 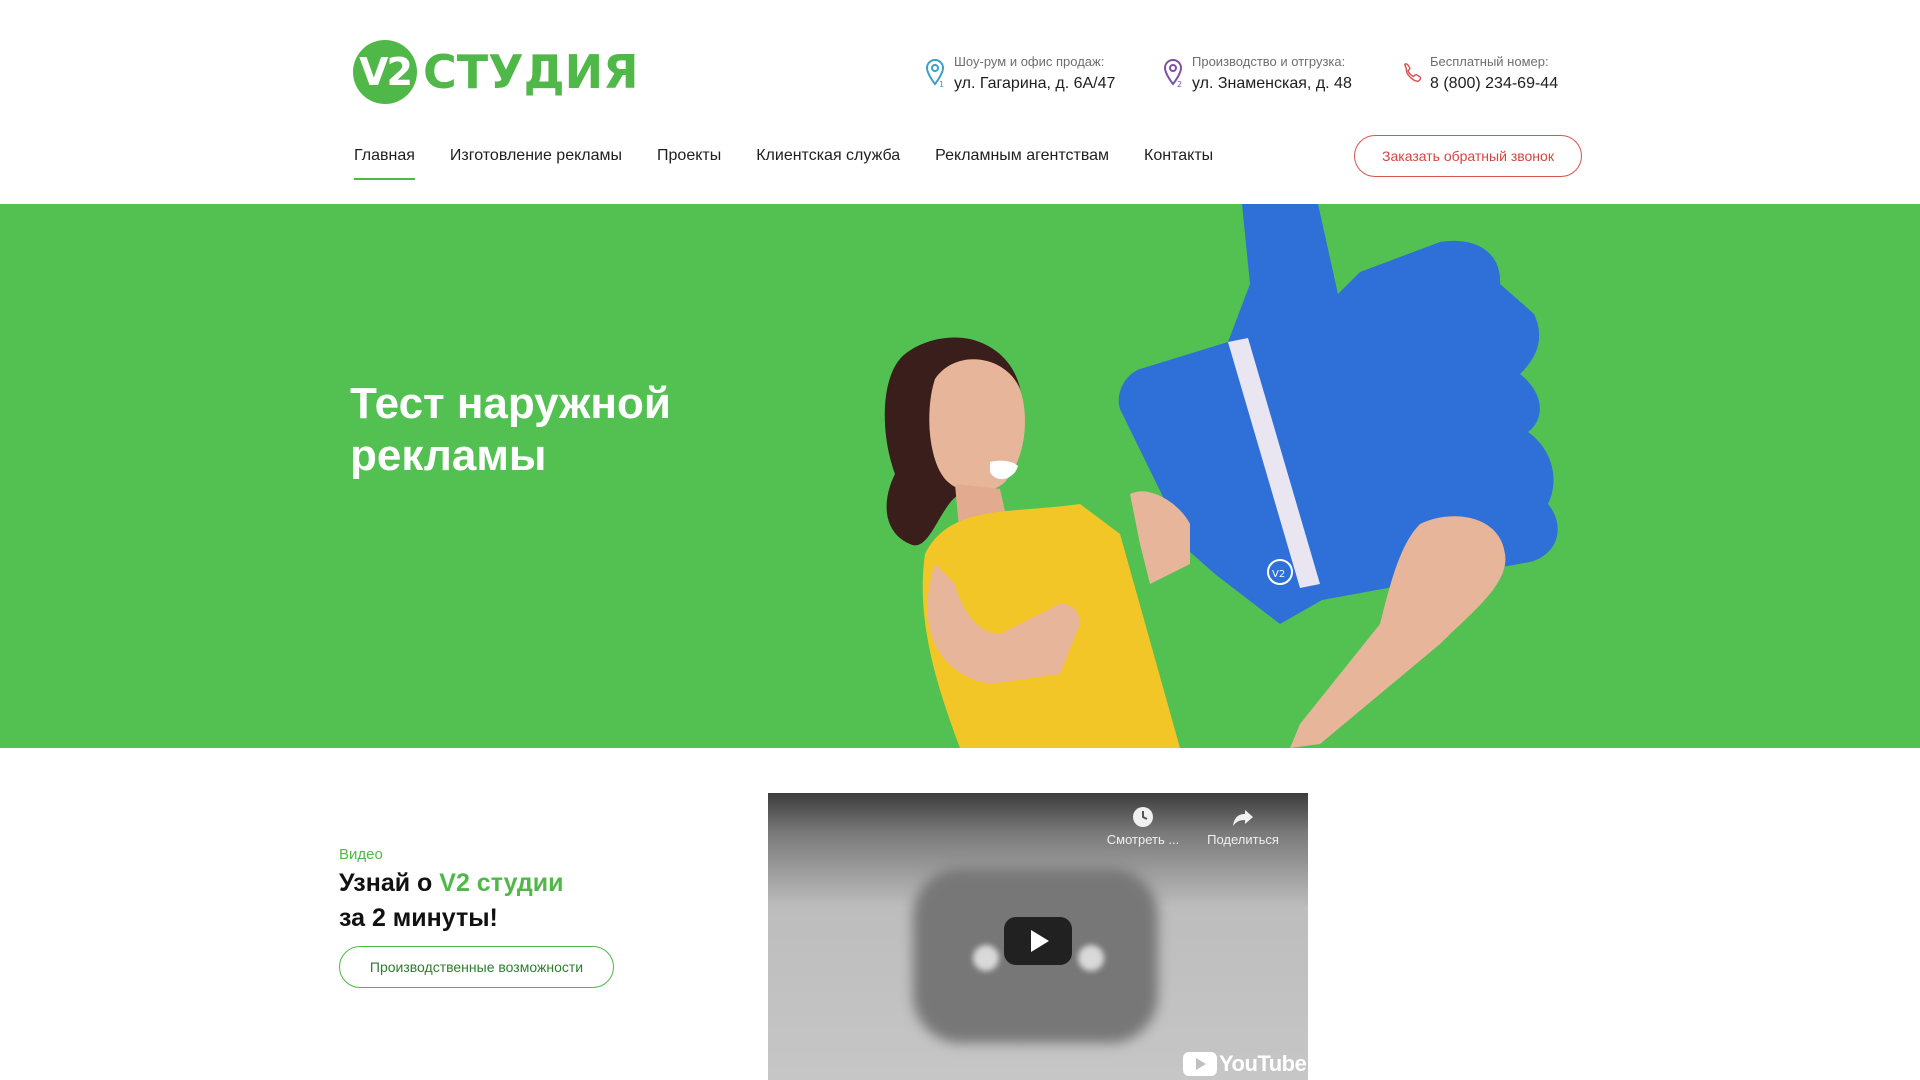 I want to click on share-label: Поделиться, so click(x=1243, y=839).